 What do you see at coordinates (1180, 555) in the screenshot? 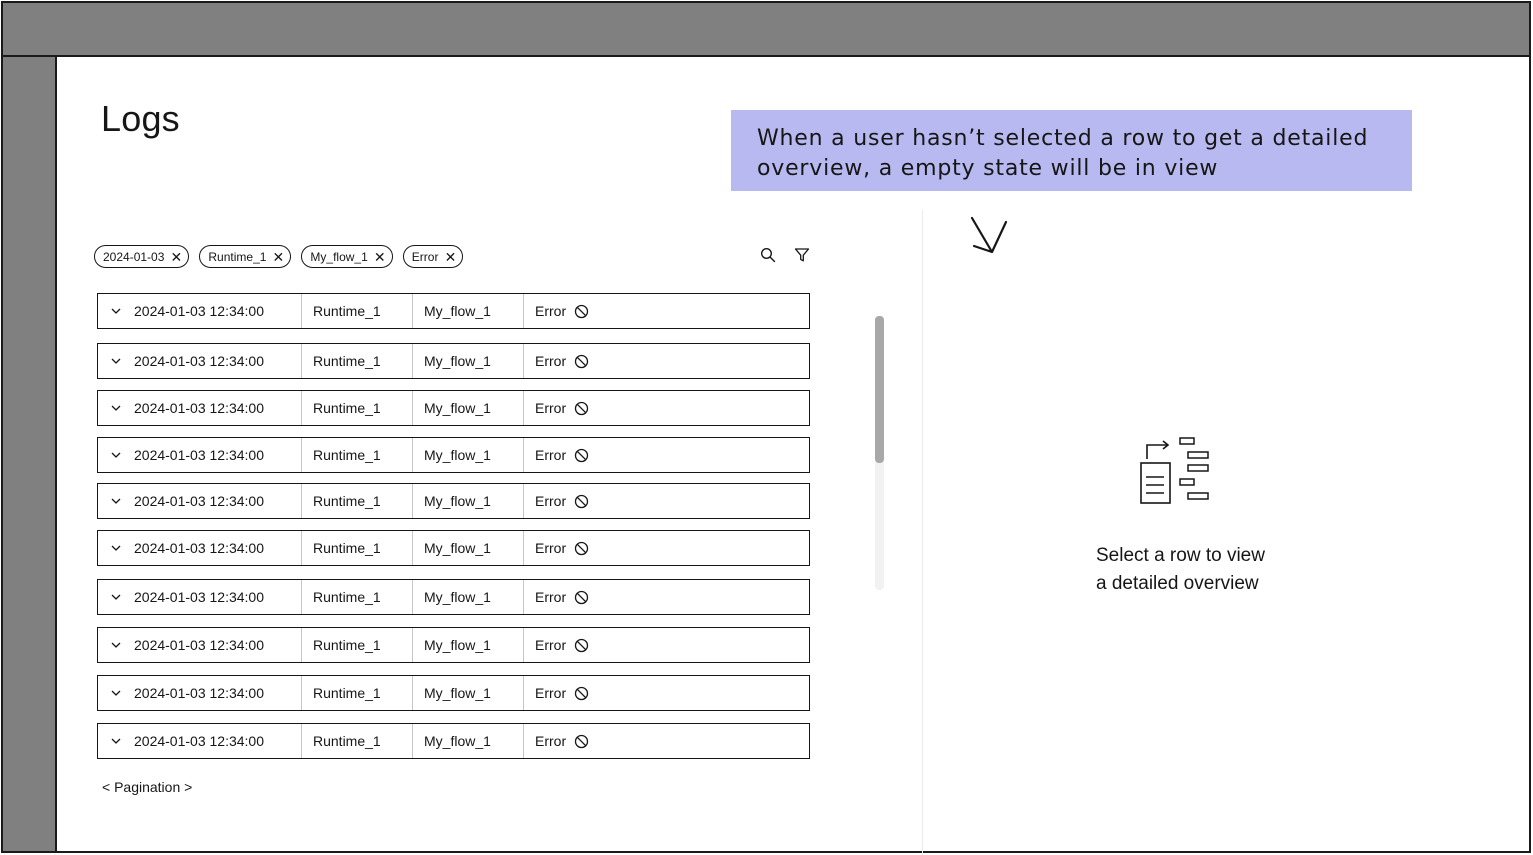
I see `empty-state-line-1: Select a row to view` at bounding box center [1180, 555].